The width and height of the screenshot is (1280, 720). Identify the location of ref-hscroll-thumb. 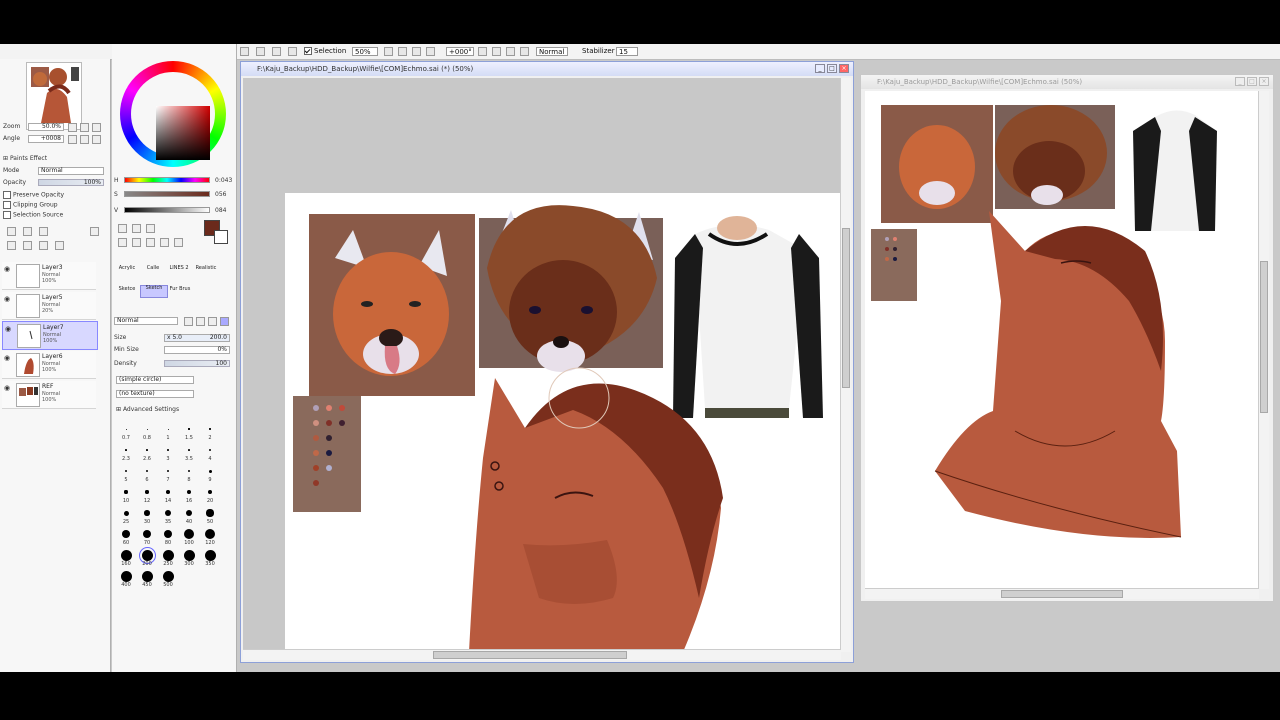
(1062, 594).